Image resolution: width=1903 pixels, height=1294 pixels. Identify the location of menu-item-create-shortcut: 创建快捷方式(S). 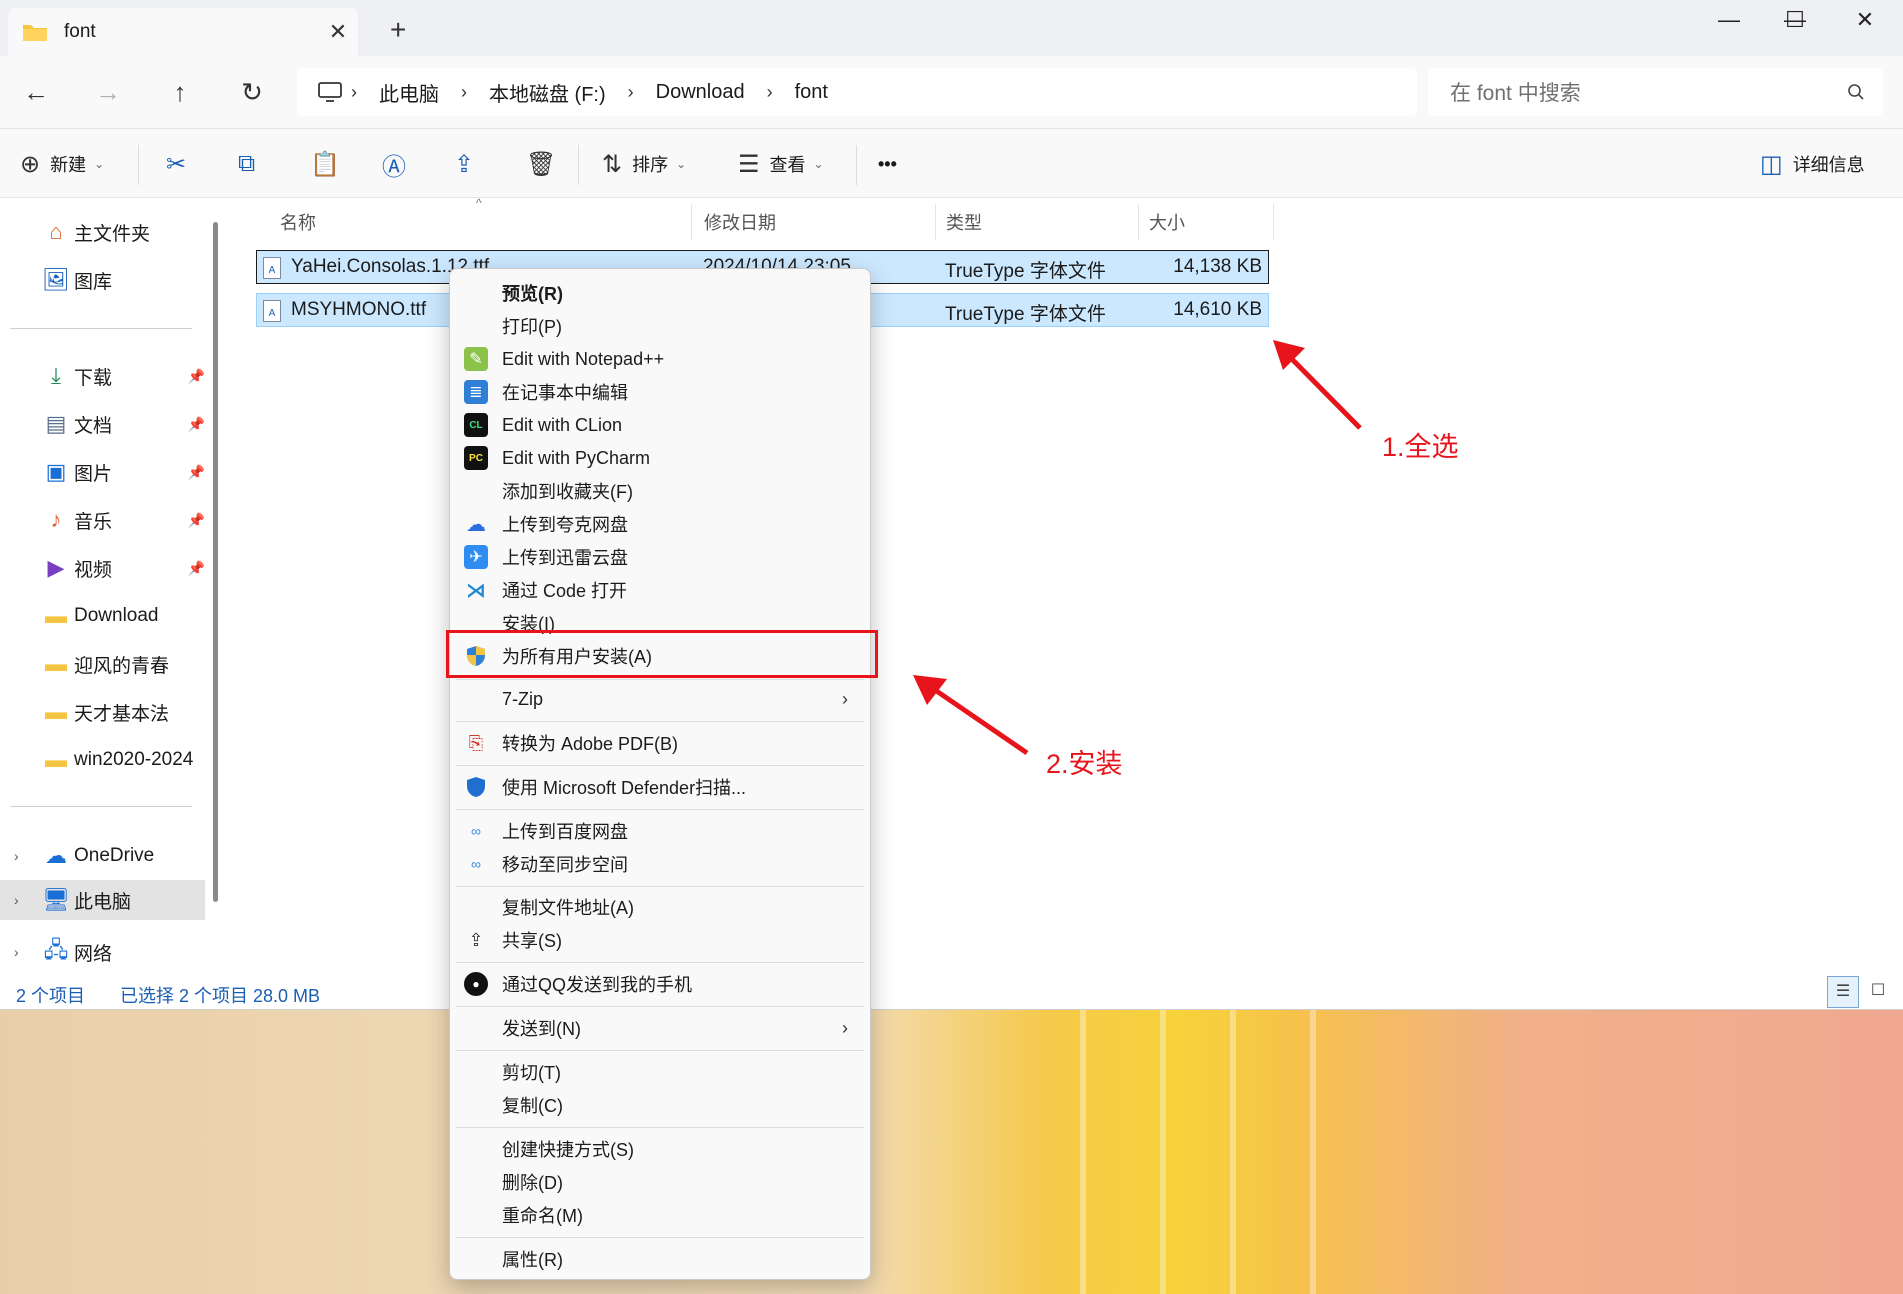
(660, 1149).